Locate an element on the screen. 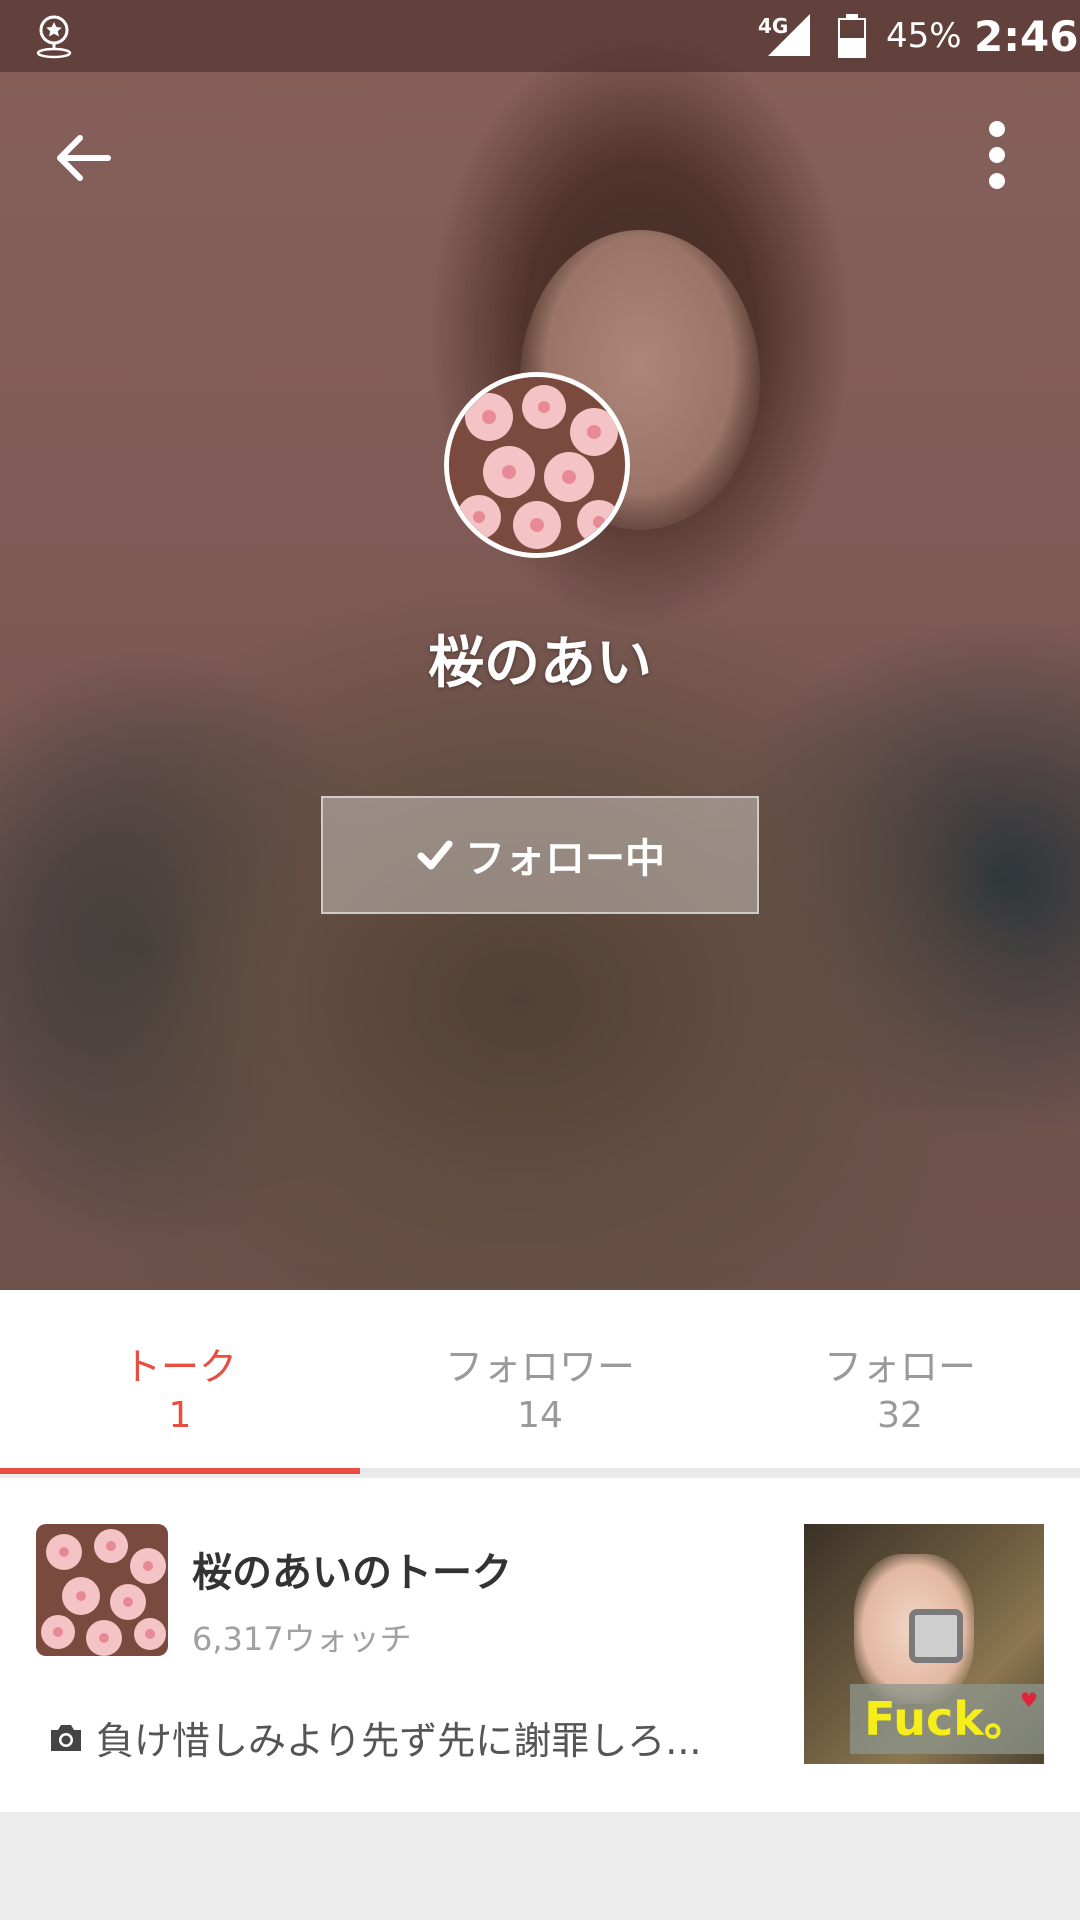  tab-talk: トーク 1 is located at coordinates (180, 1379).